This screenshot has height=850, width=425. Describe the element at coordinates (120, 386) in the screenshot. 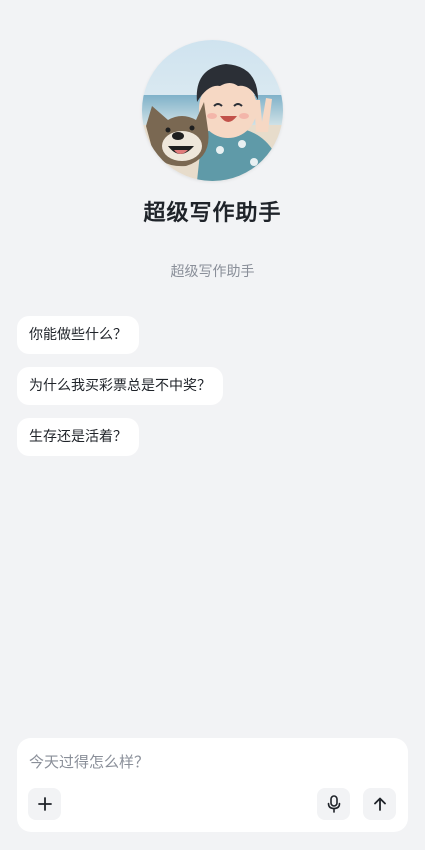

I see `suggestion-chip: 为什么我买彩票总是不中奖？` at that location.